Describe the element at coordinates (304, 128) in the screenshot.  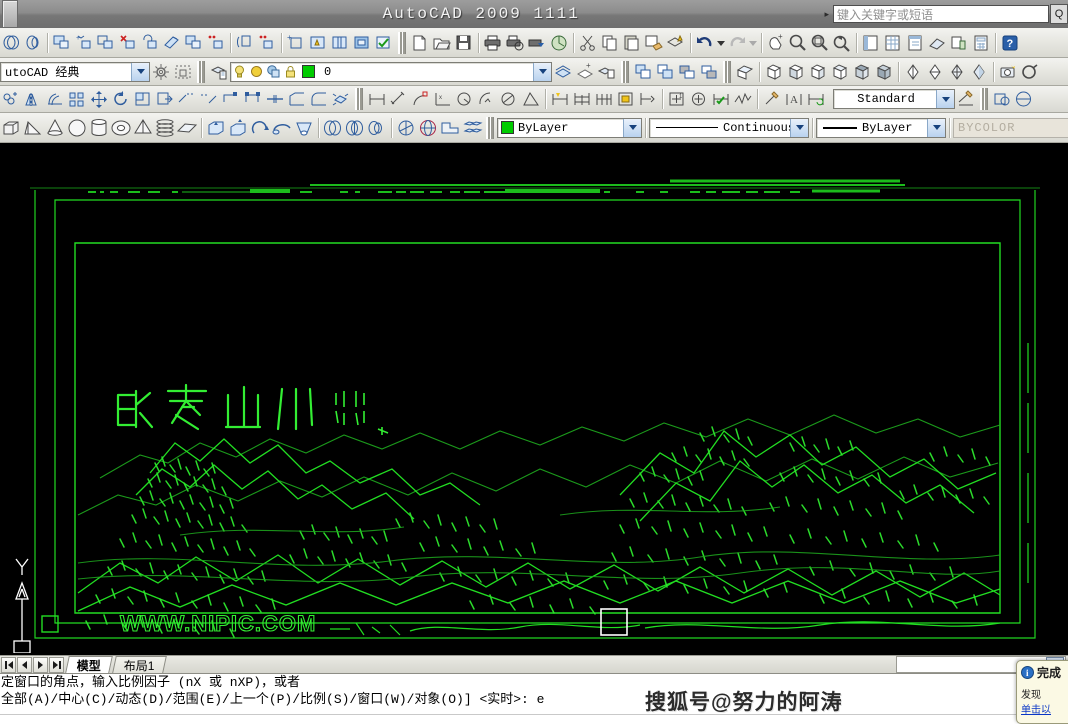
I see `loft-icon` at that location.